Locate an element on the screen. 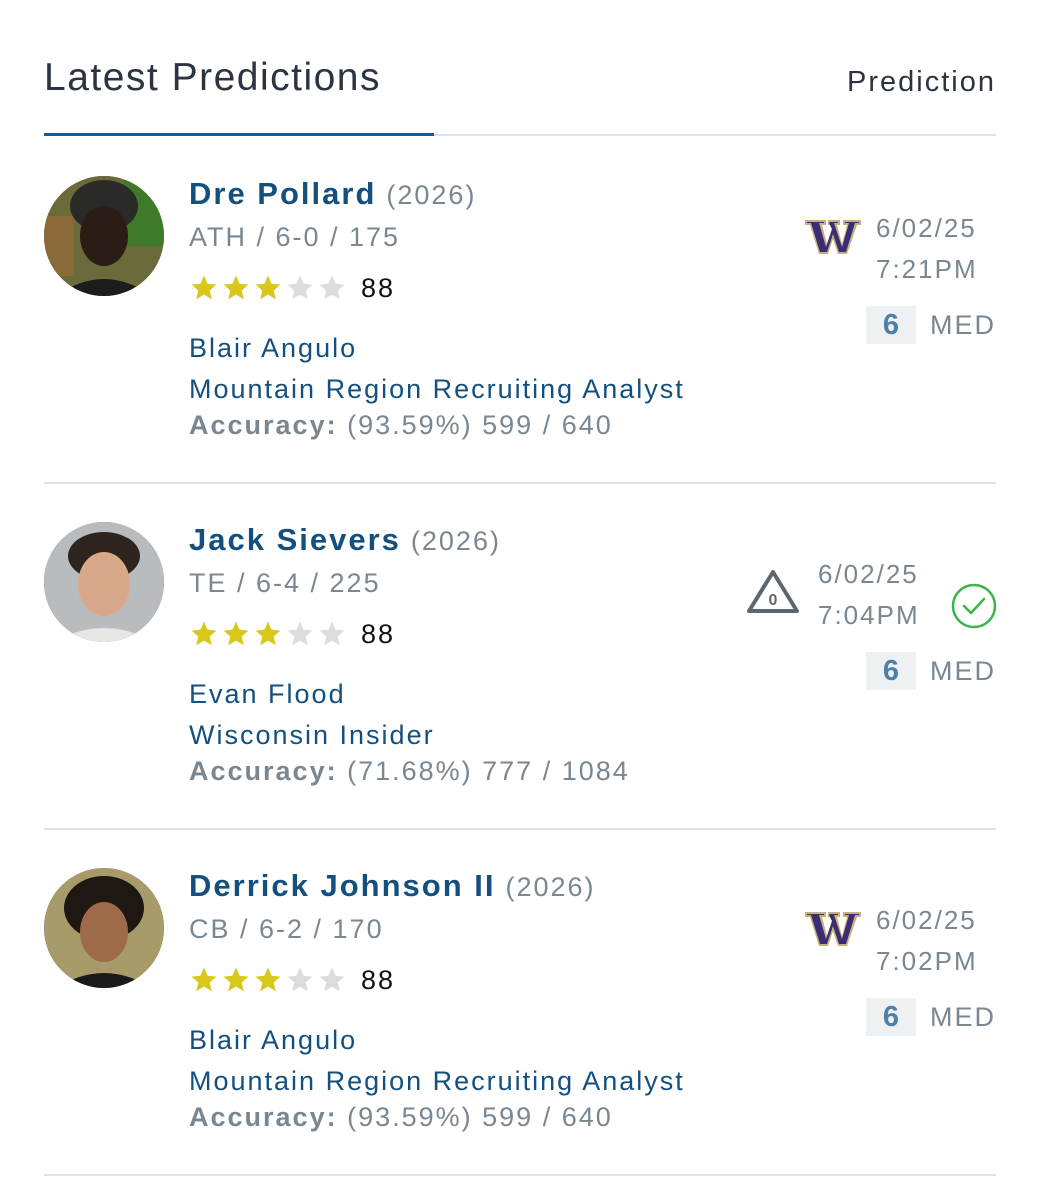  analyst-block: Evan Flood Wisconsin Insider is located at coordinates (312, 715).